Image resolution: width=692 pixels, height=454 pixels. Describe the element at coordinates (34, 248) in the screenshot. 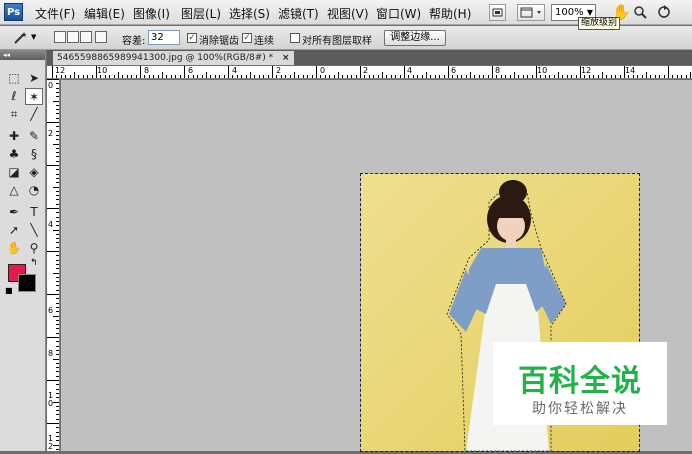

I see `zoom-tool-icon: ⚲` at that location.